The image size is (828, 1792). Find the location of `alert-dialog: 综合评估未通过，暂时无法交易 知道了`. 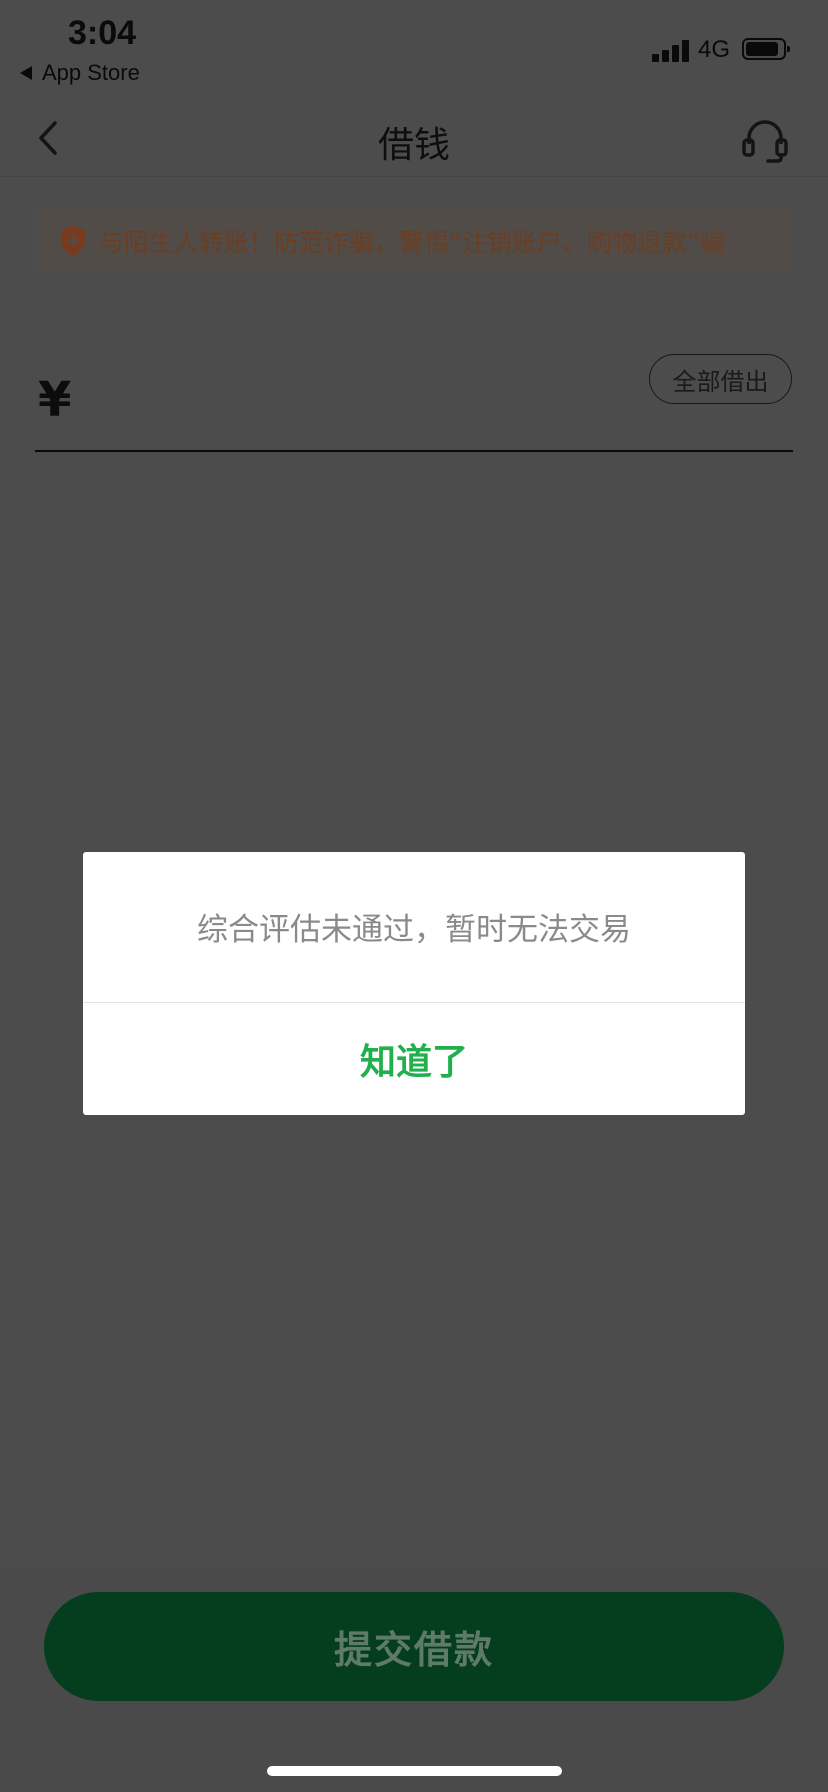

alert-dialog: 综合评估未通过，暂时无法交易 知道了 is located at coordinates (414, 983).